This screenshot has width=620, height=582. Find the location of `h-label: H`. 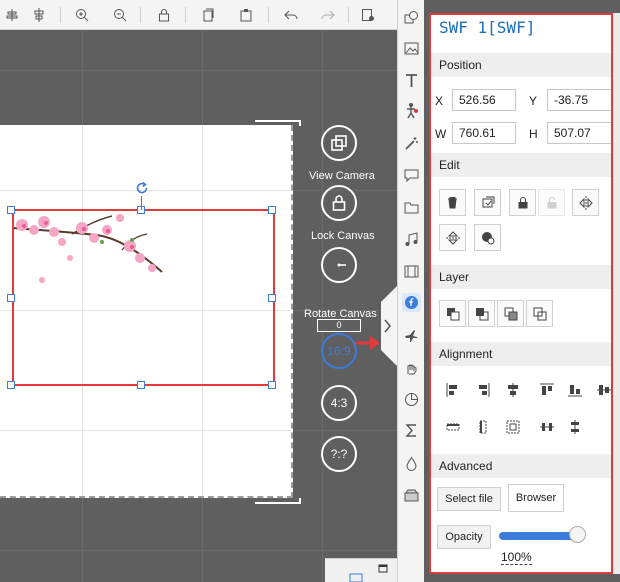

h-label: H is located at coordinates (533, 134).